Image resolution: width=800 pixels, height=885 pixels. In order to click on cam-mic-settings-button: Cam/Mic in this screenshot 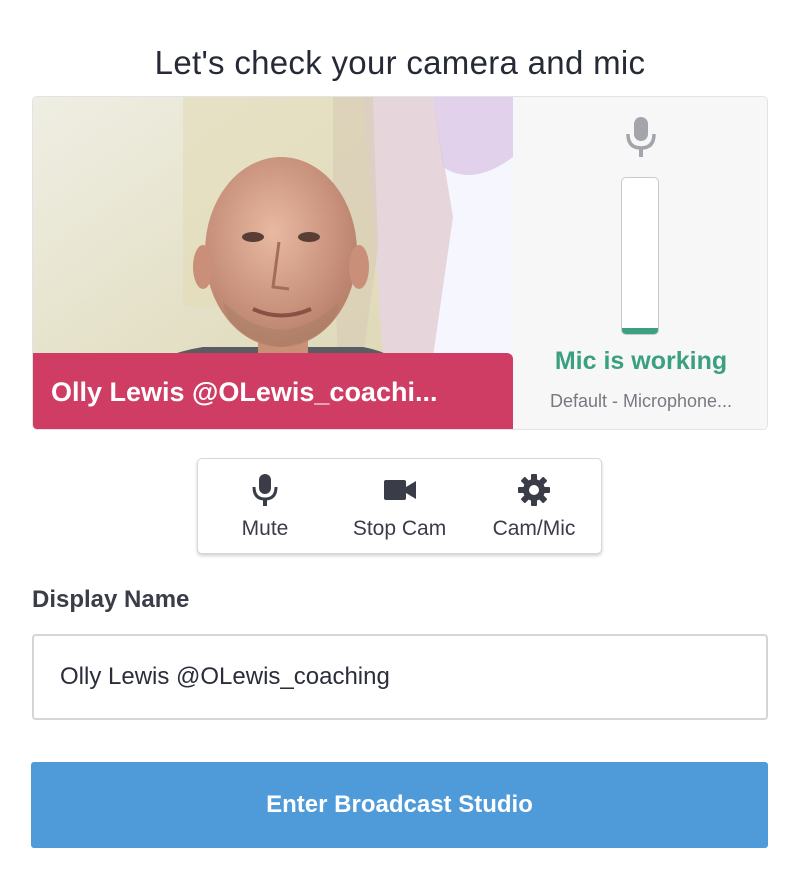, I will do `click(534, 506)`.